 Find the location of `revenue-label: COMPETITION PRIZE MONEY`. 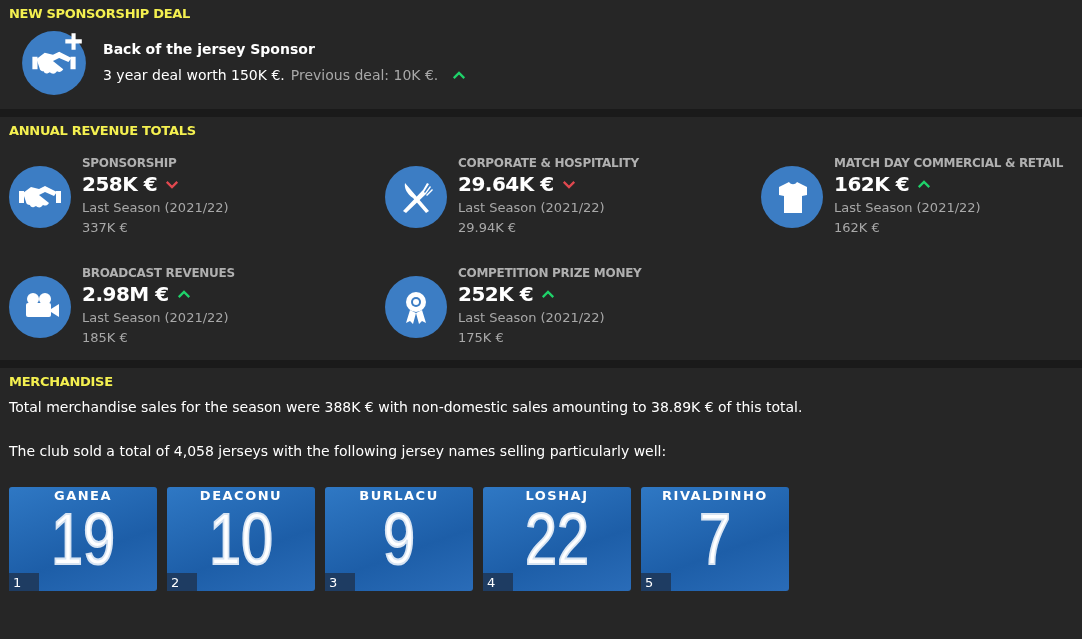

revenue-label: COMPETITION PRIZE MONEY is located at coordinates (550, 273).